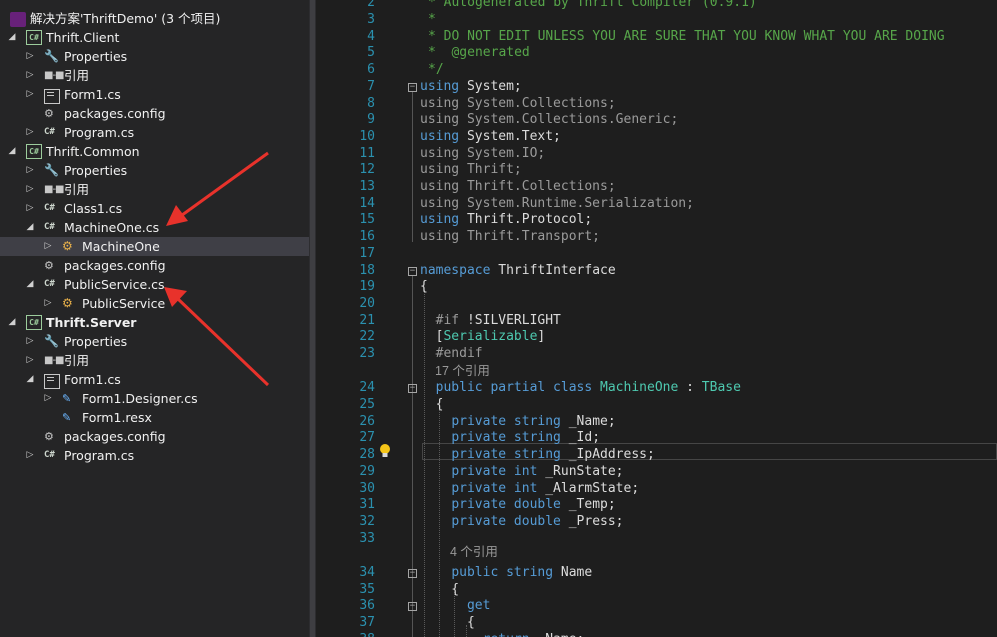  Describe the element at coordinates (49, 455) in the screenshot. I see `csharp-file-icon: C#` at that location.